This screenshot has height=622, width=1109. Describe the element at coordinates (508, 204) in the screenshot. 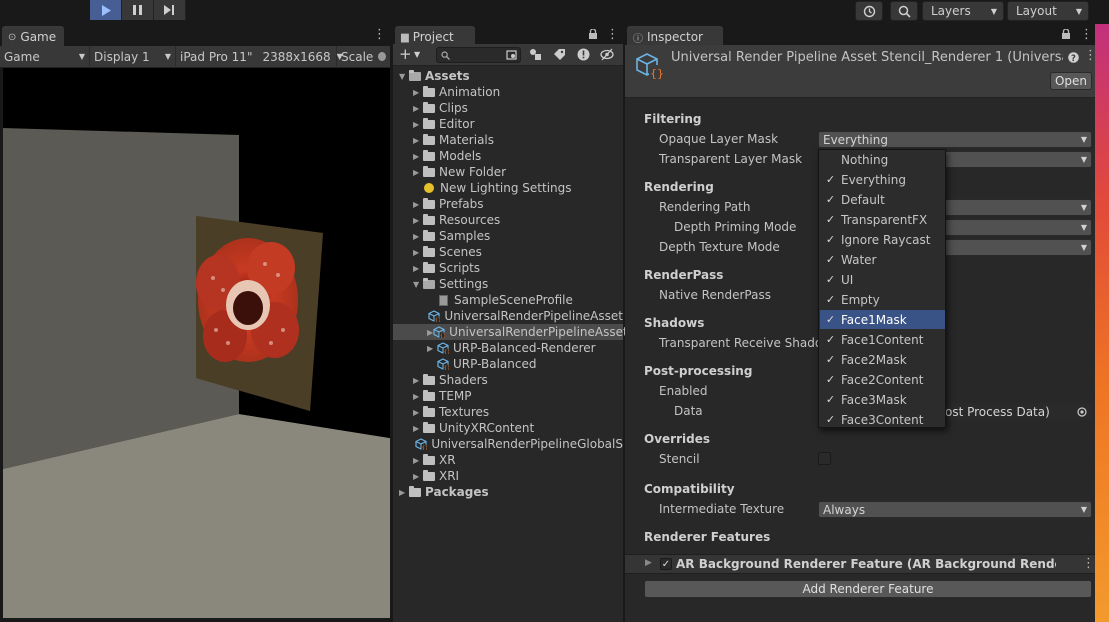

I see `tree-item: ▶ Prefabs` at that location.